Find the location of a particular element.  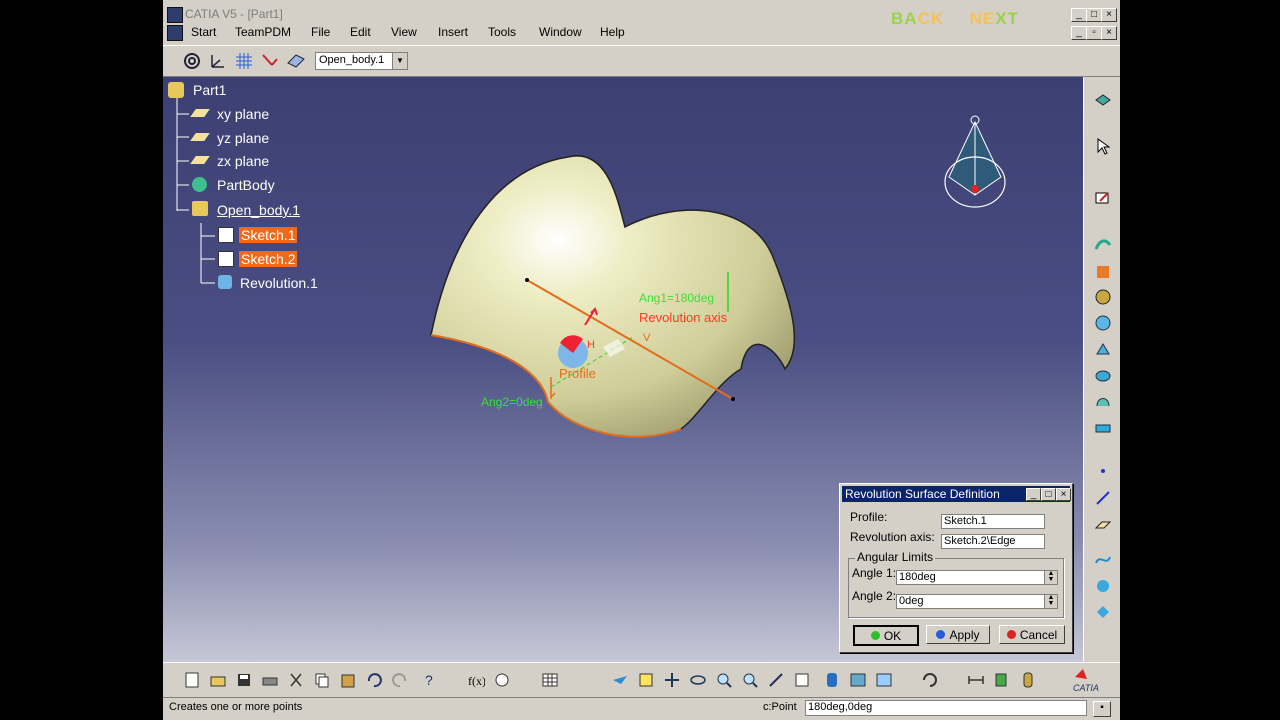

plane-tool-icon is located at coordinates (1103, 525).